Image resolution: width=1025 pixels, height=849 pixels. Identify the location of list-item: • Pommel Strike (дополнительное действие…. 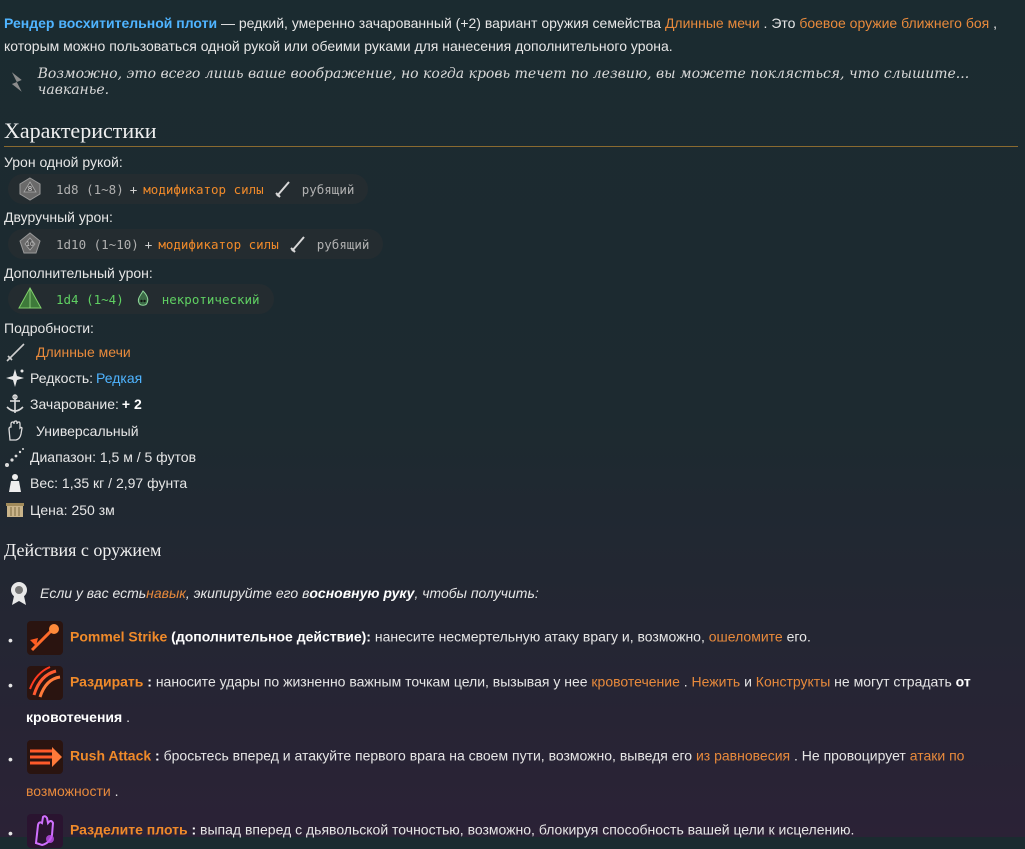
(508, 638).